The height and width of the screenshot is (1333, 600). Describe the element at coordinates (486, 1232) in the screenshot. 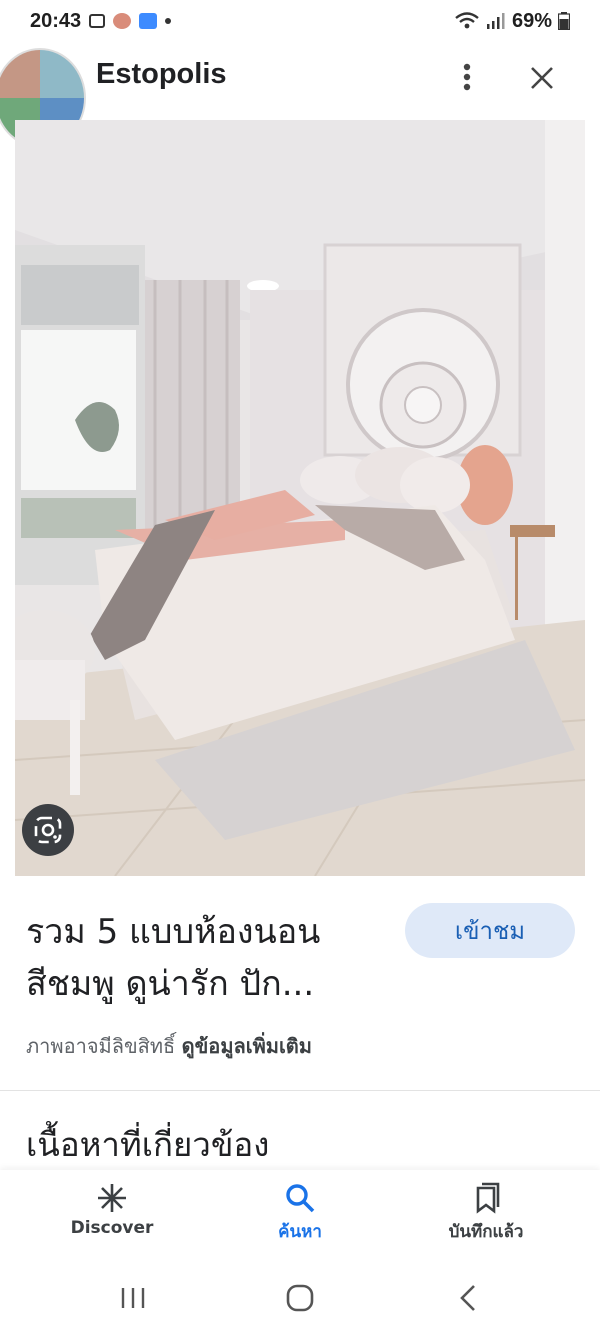

I see `nav-saved-label: บันทึกแล้ว` at that location.